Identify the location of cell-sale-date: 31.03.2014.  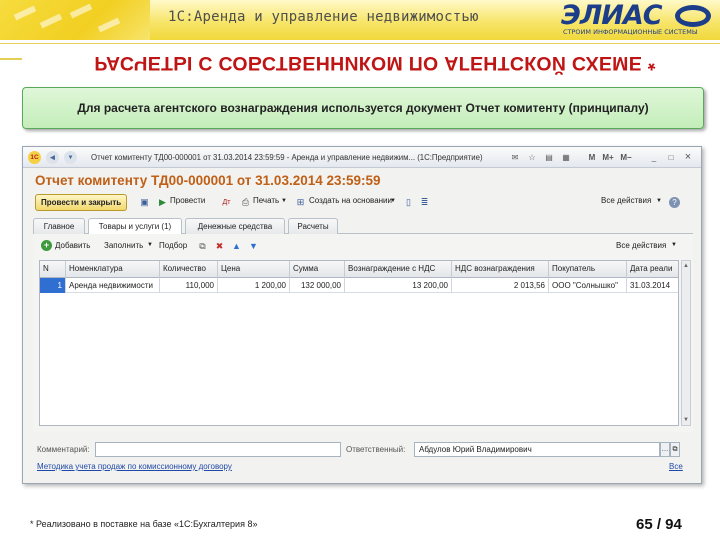
(652, 285).